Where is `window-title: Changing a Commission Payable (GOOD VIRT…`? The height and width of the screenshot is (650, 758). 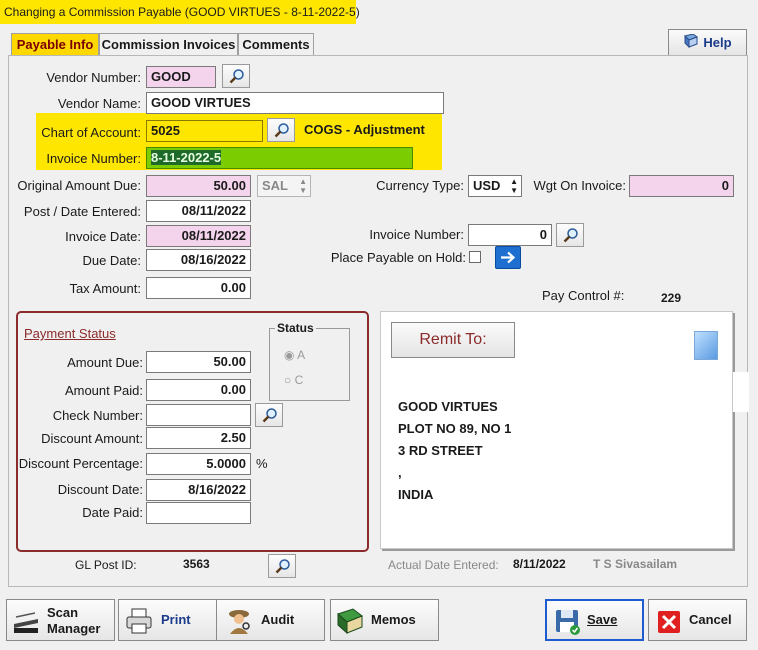 window-title: Changing a Commission Payable (GOOD VIRT… is located at coordinates (180, 12).